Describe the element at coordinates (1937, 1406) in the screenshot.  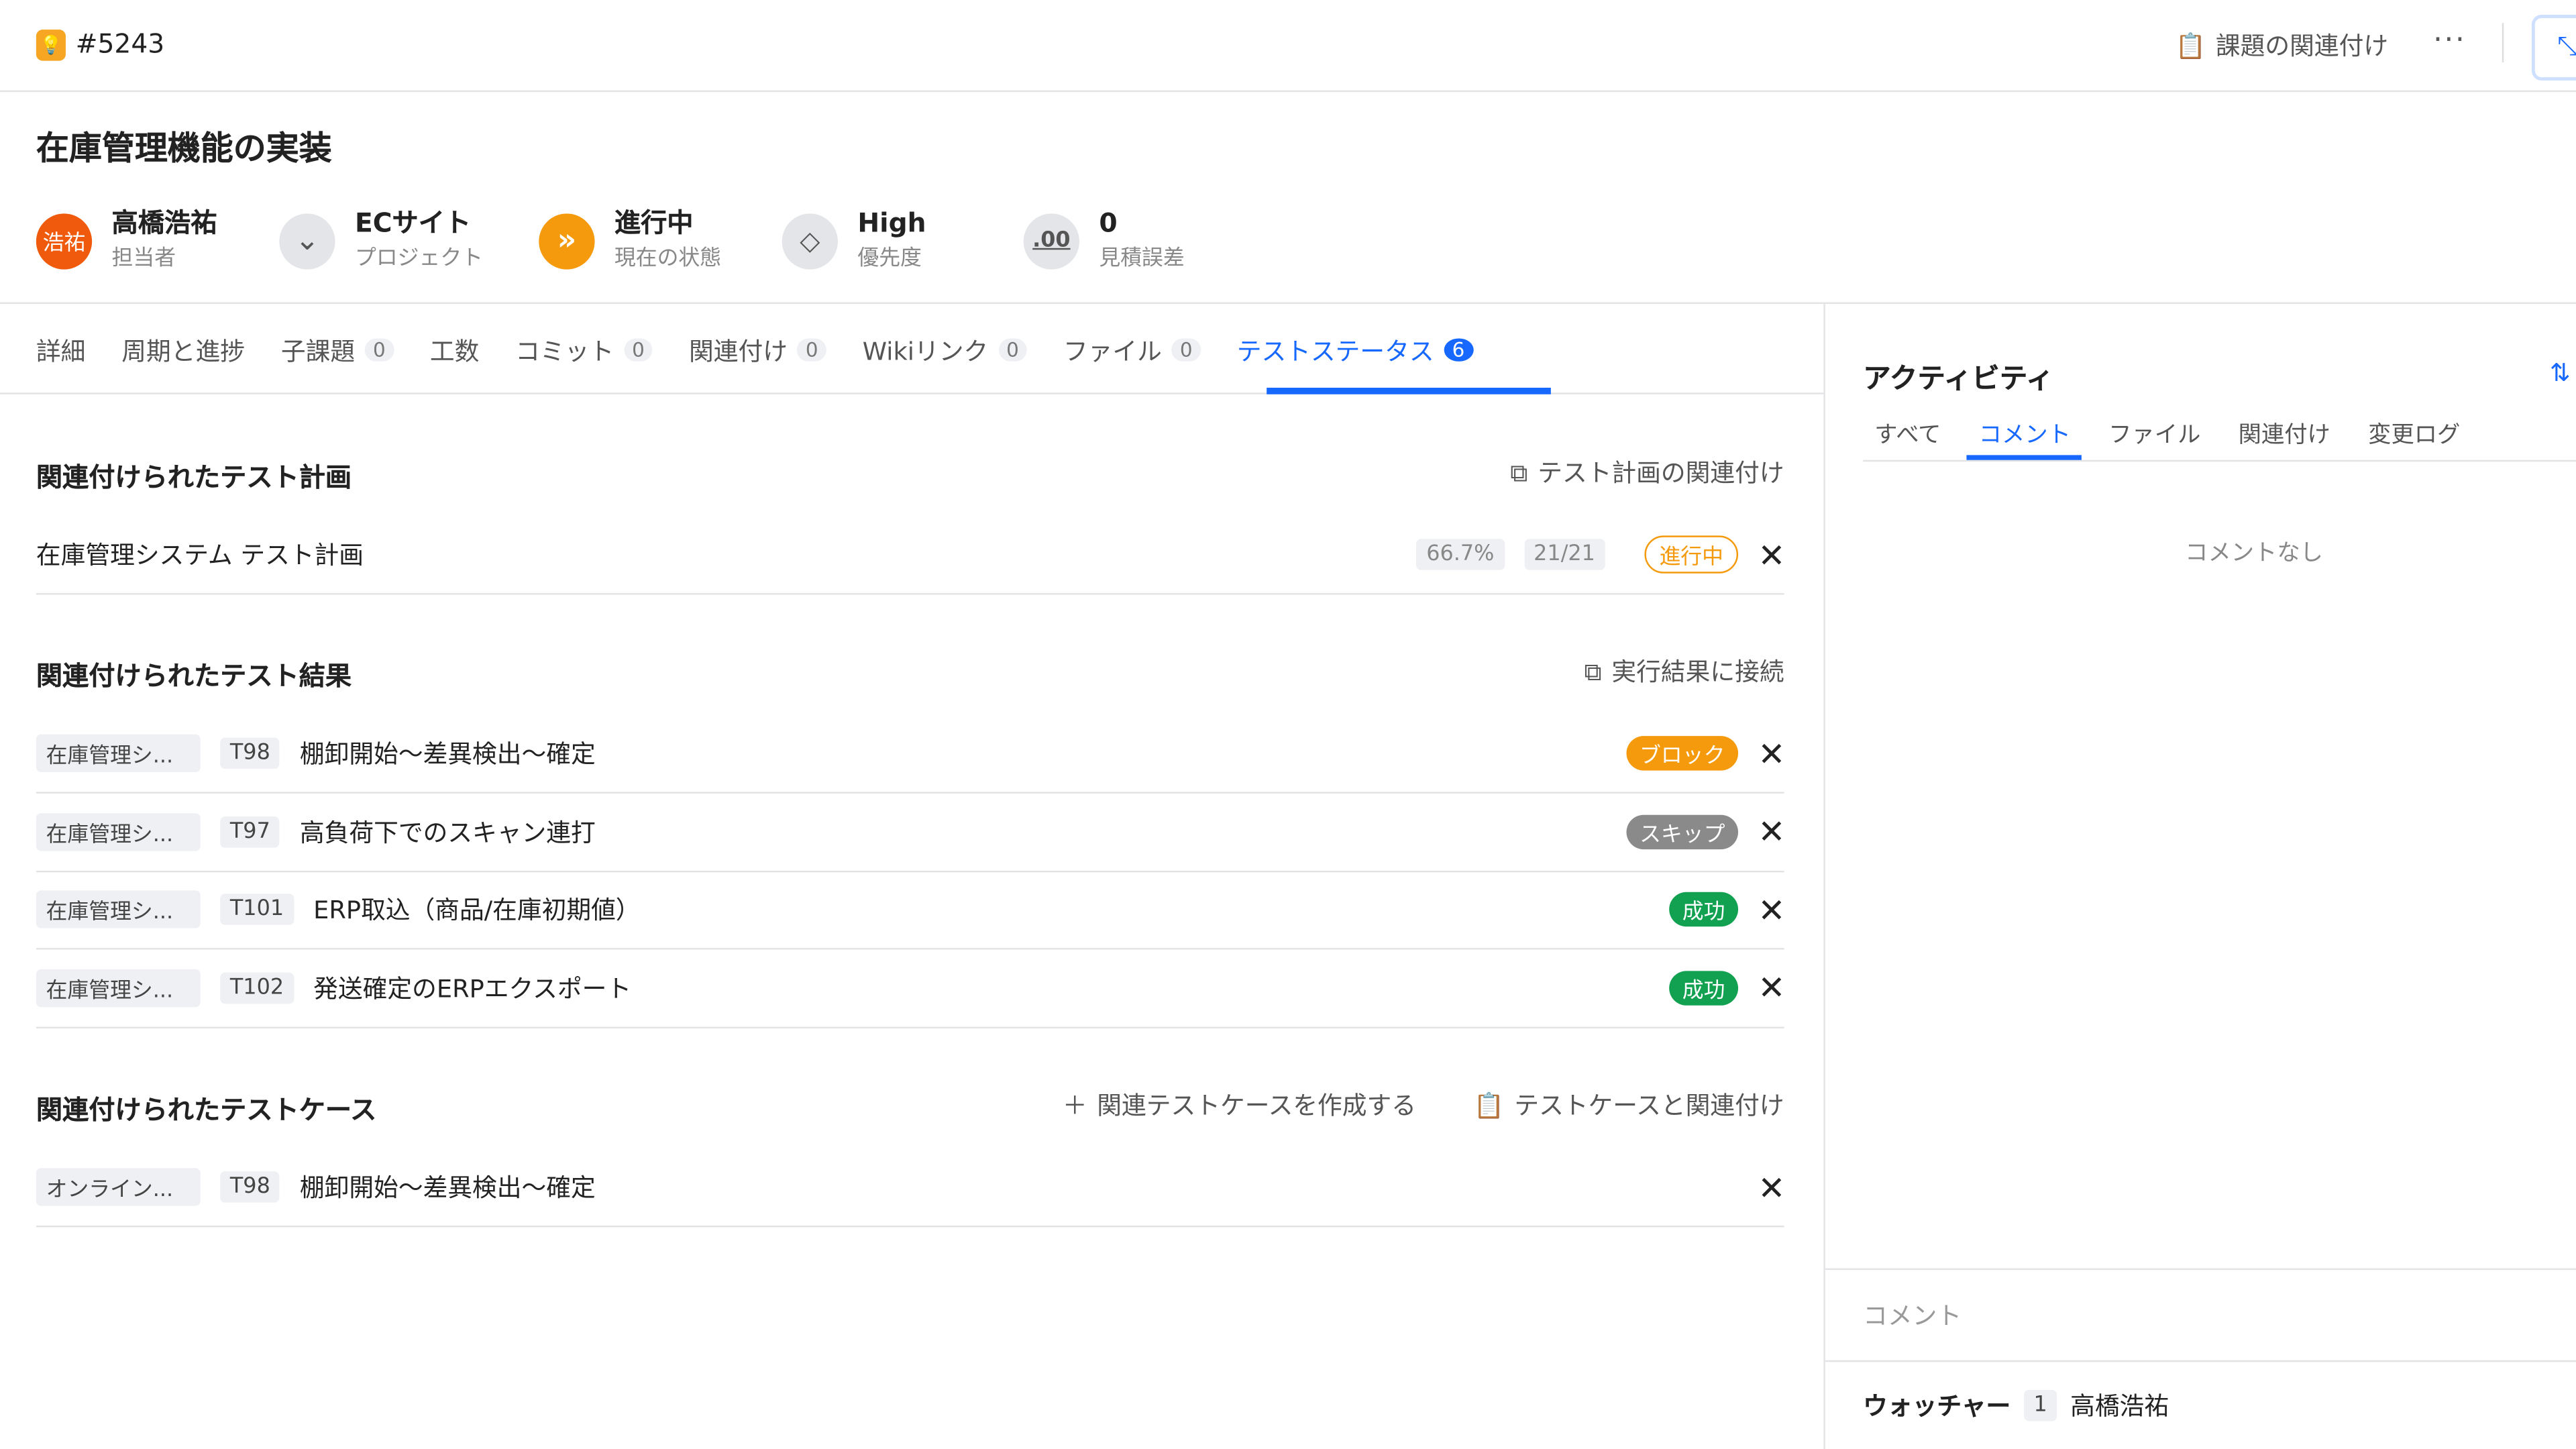
I see `watchers-label: ウォッチャー` at that location.